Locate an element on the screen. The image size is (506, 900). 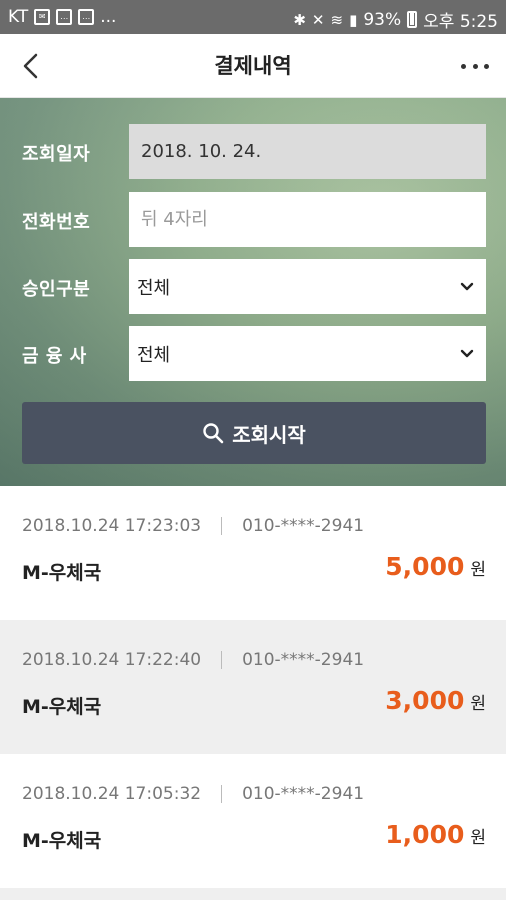
more-icon is located at coordinates (463, 66).